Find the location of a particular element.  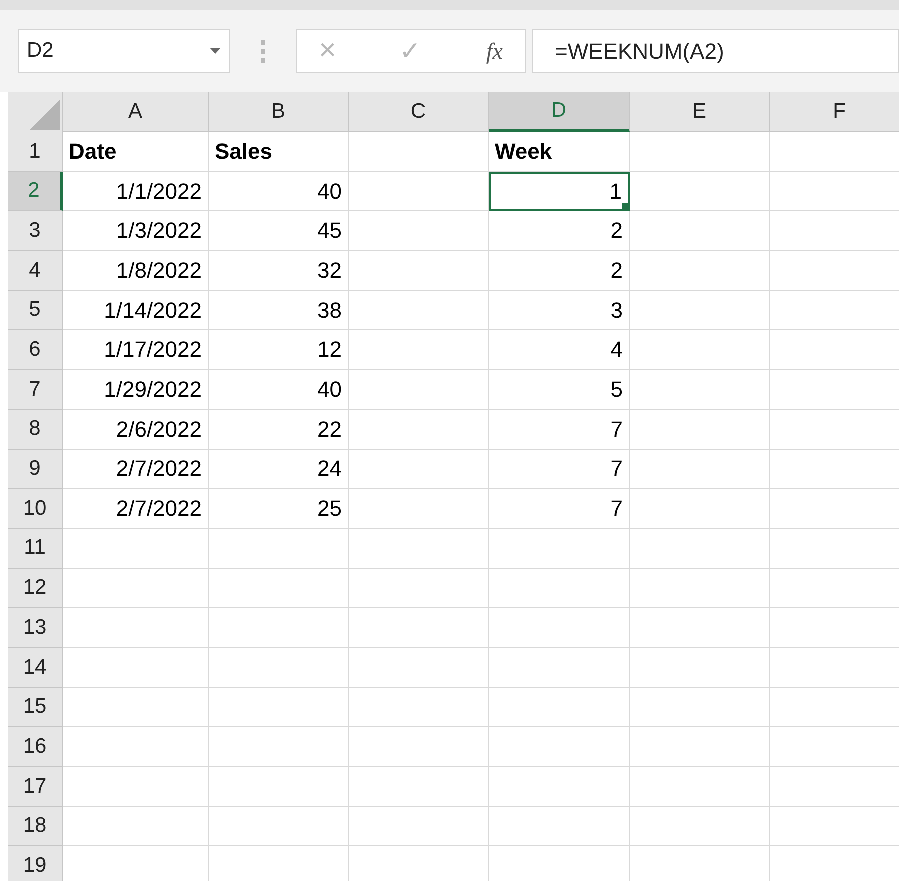

table-cell: 1/14/2022 is located at coordinates (136, 310).